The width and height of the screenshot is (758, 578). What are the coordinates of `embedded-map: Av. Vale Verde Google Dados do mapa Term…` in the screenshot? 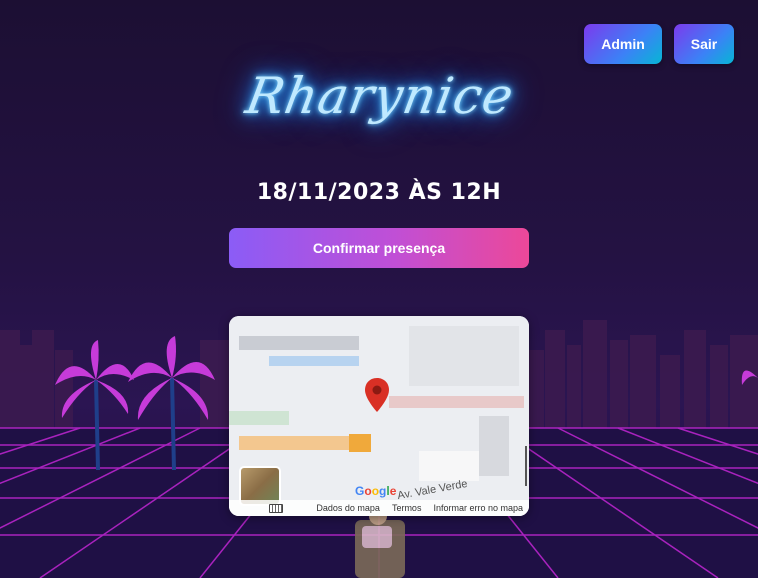 It's located at (379, 416).